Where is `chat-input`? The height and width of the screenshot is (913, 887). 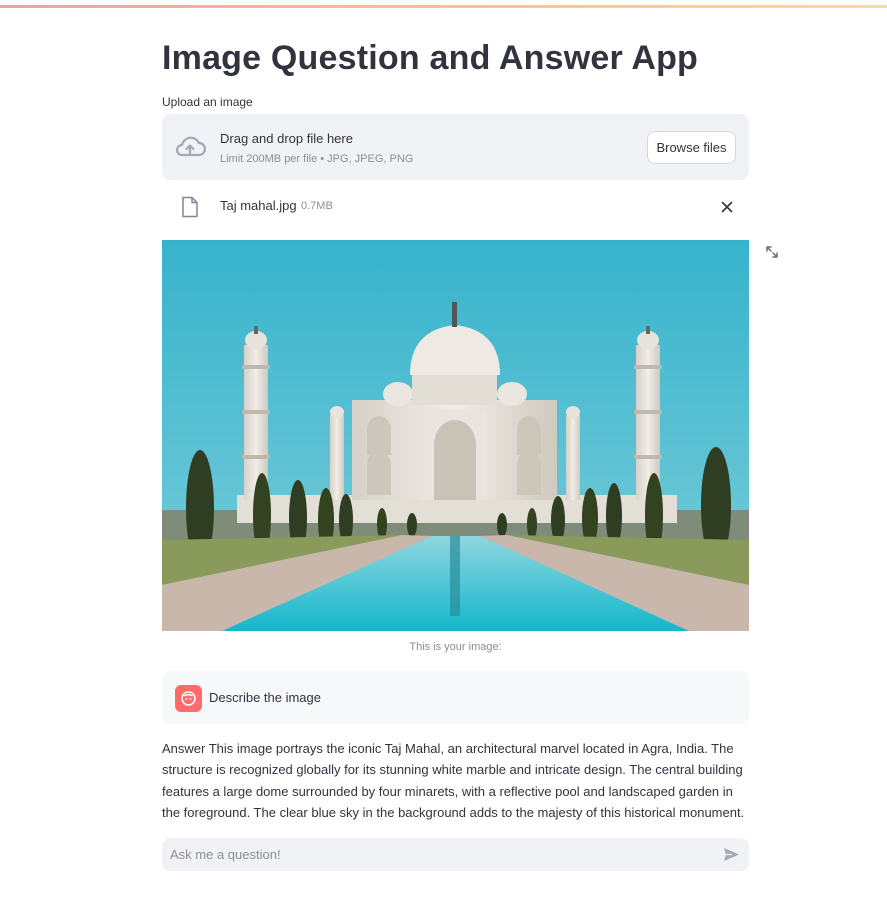 chat-input is located at coordinates (437, 854).